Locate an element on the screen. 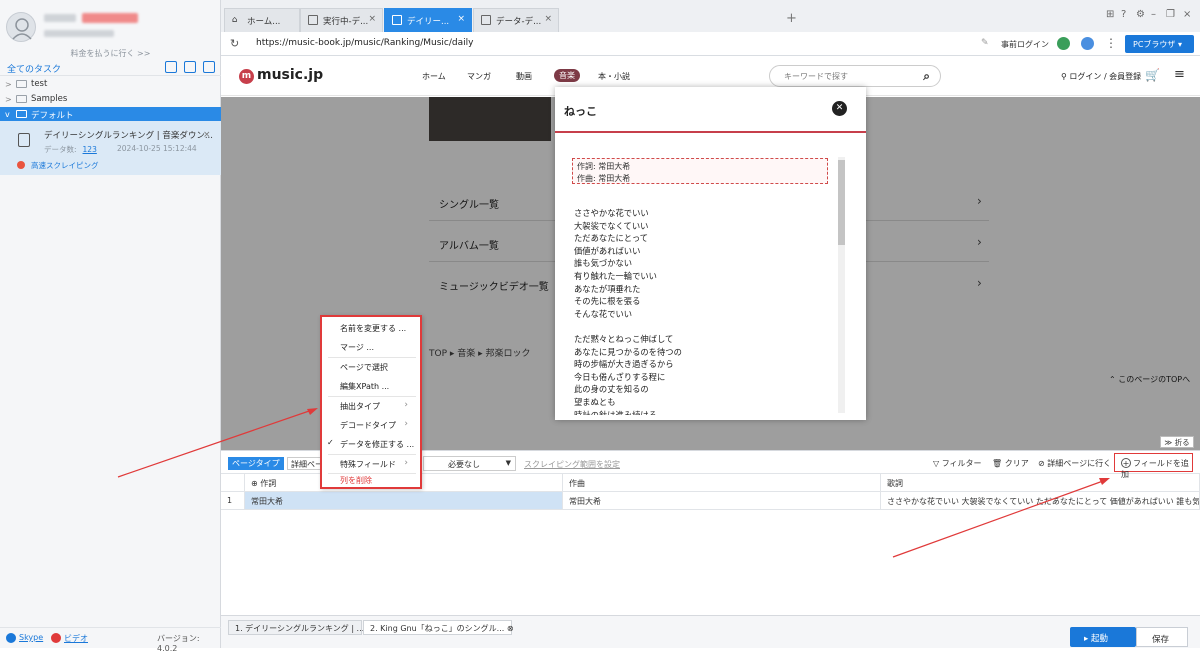 This screenshot has height=653, width=1200. collapse-button: ≫ 折る is located at coordinates (1177, 442).